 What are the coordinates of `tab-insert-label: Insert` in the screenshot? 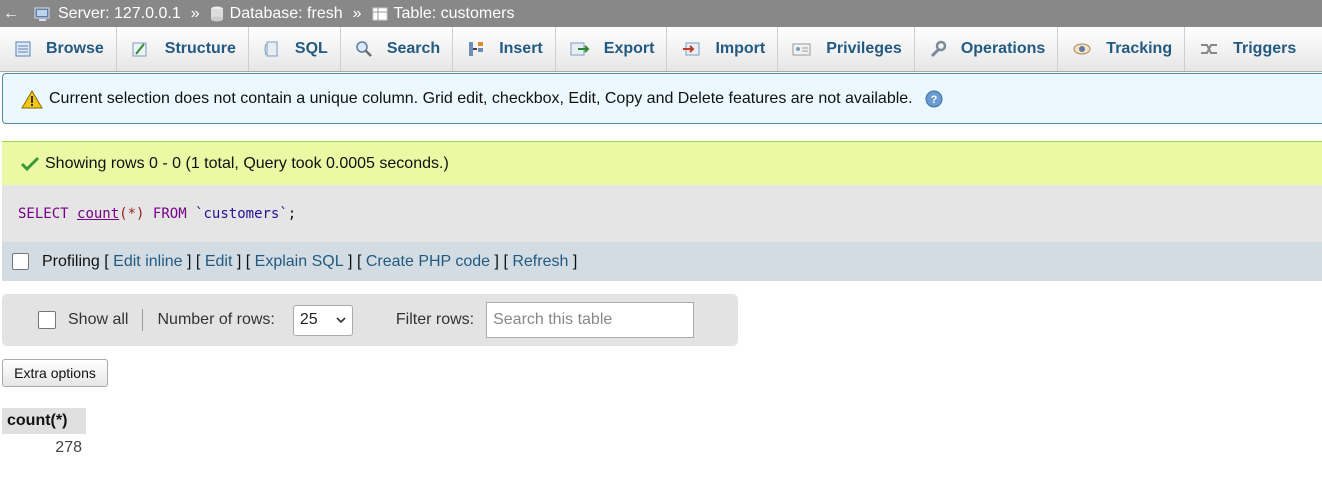 It's located at (521, 48).